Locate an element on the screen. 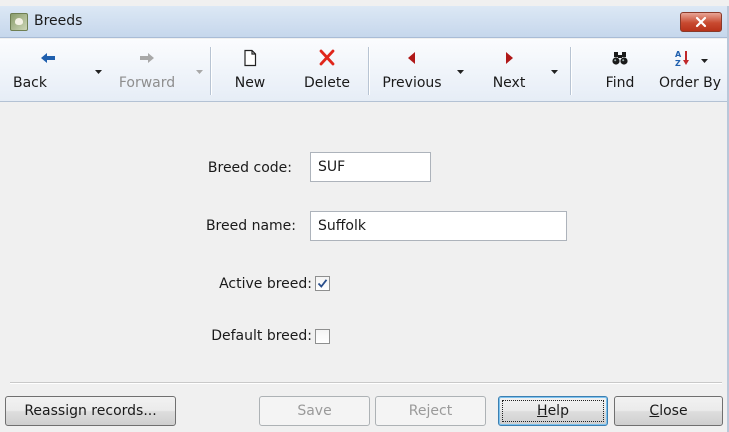  close-label-rest: lose is located at coordinates (673, 411).